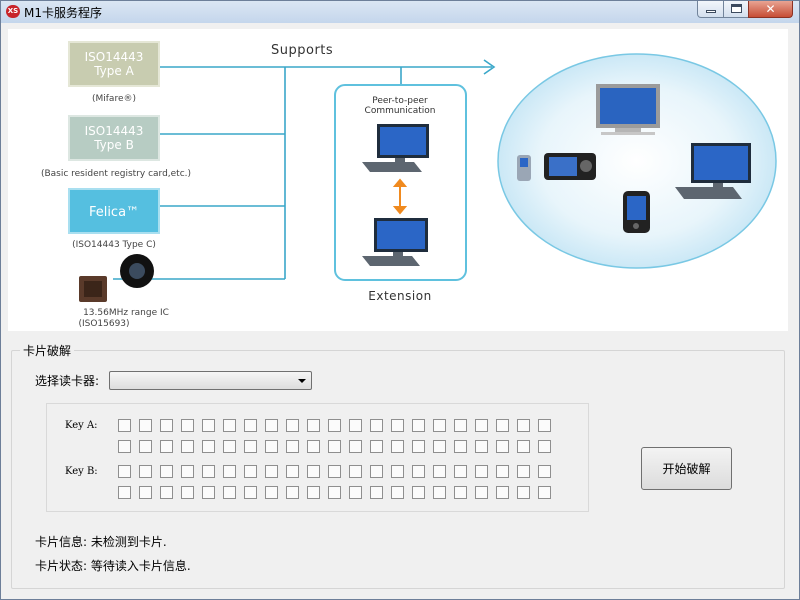  I want to click on reader-select, so click(210, 380).